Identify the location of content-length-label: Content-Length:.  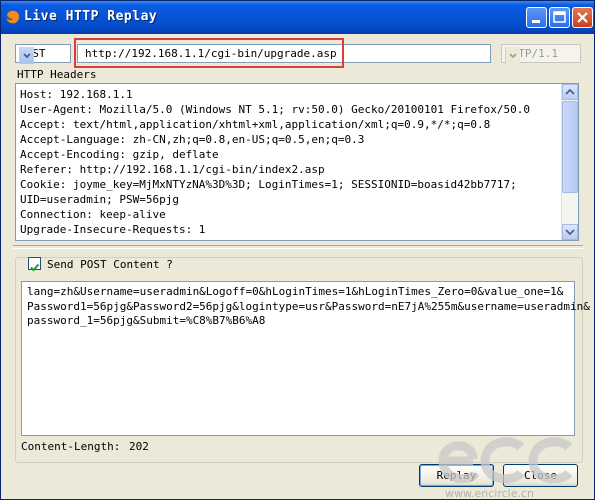
(71, 446).